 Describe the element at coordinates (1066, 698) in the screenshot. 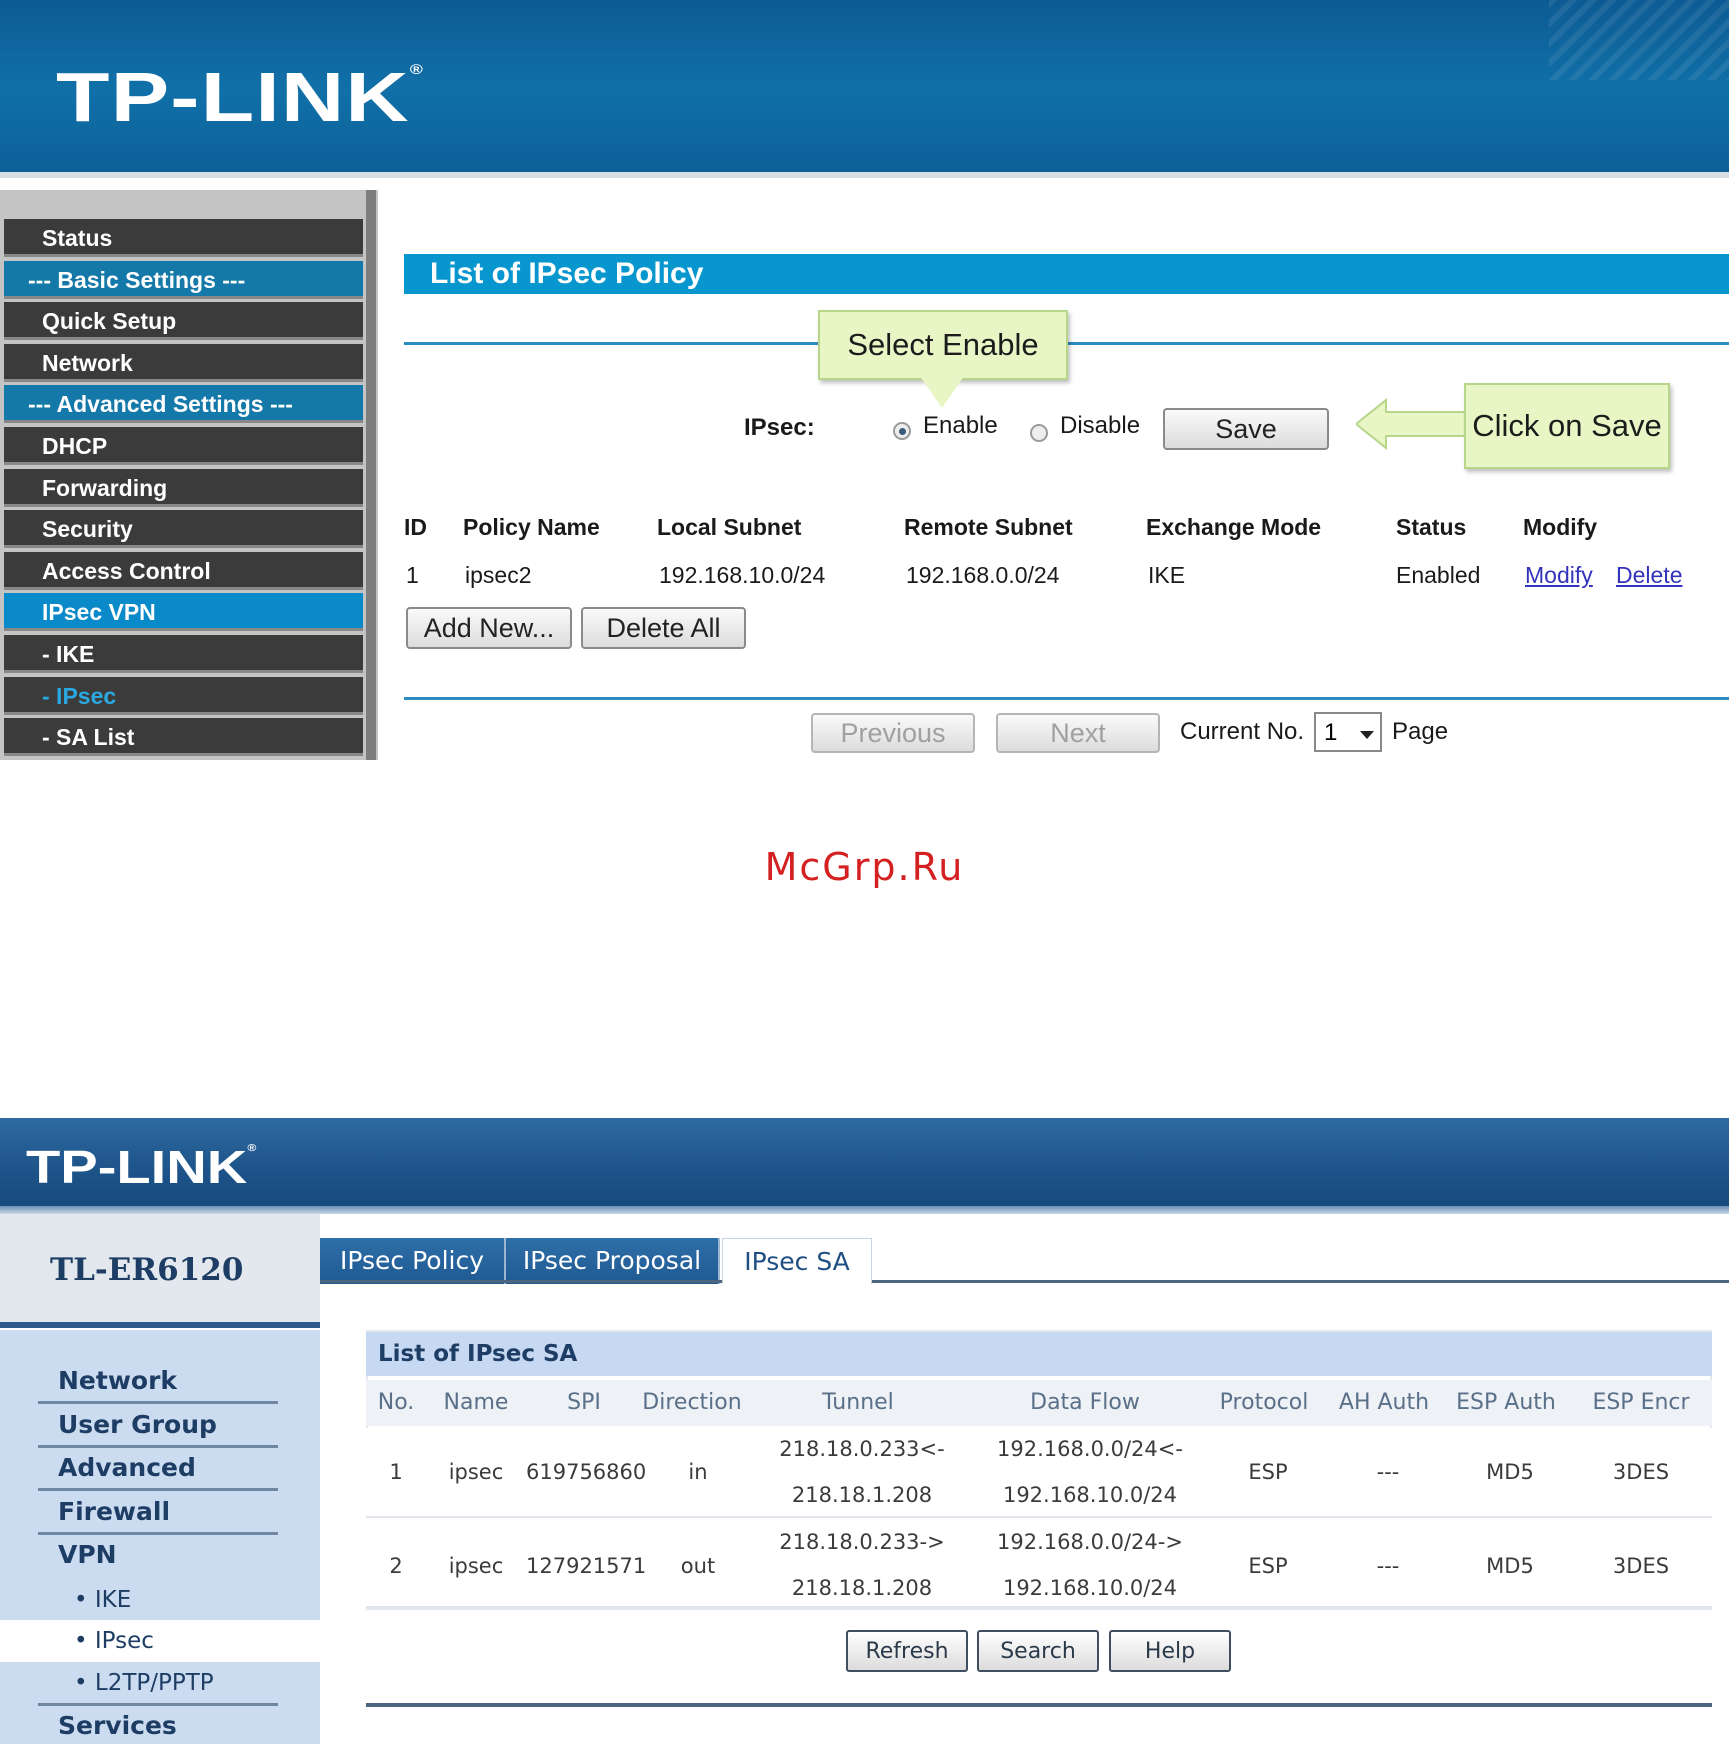

I see `divider-bottom` at that location.